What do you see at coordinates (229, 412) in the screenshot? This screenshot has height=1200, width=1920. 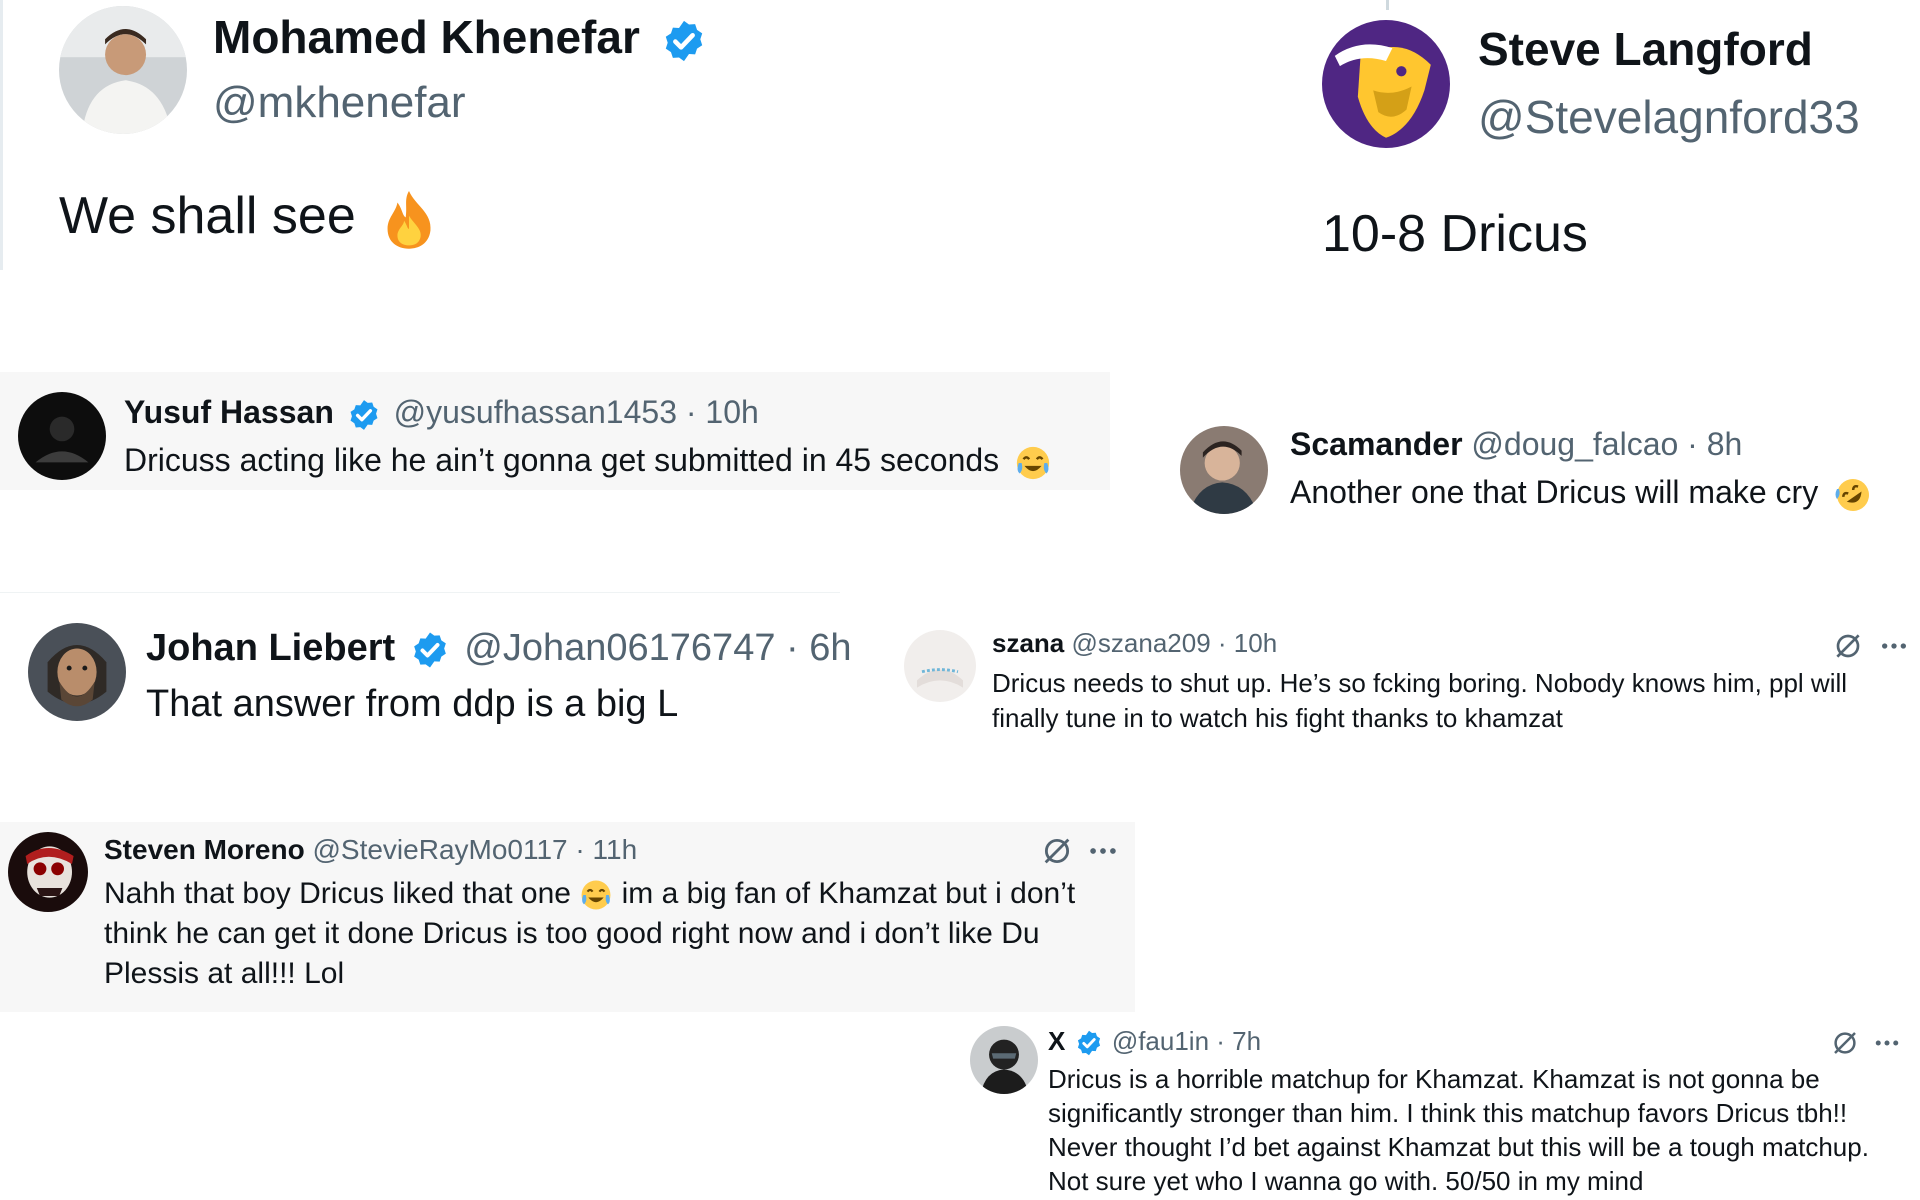 I see `display-name: Yusuf Hassan` at bounding box center [229, 412].